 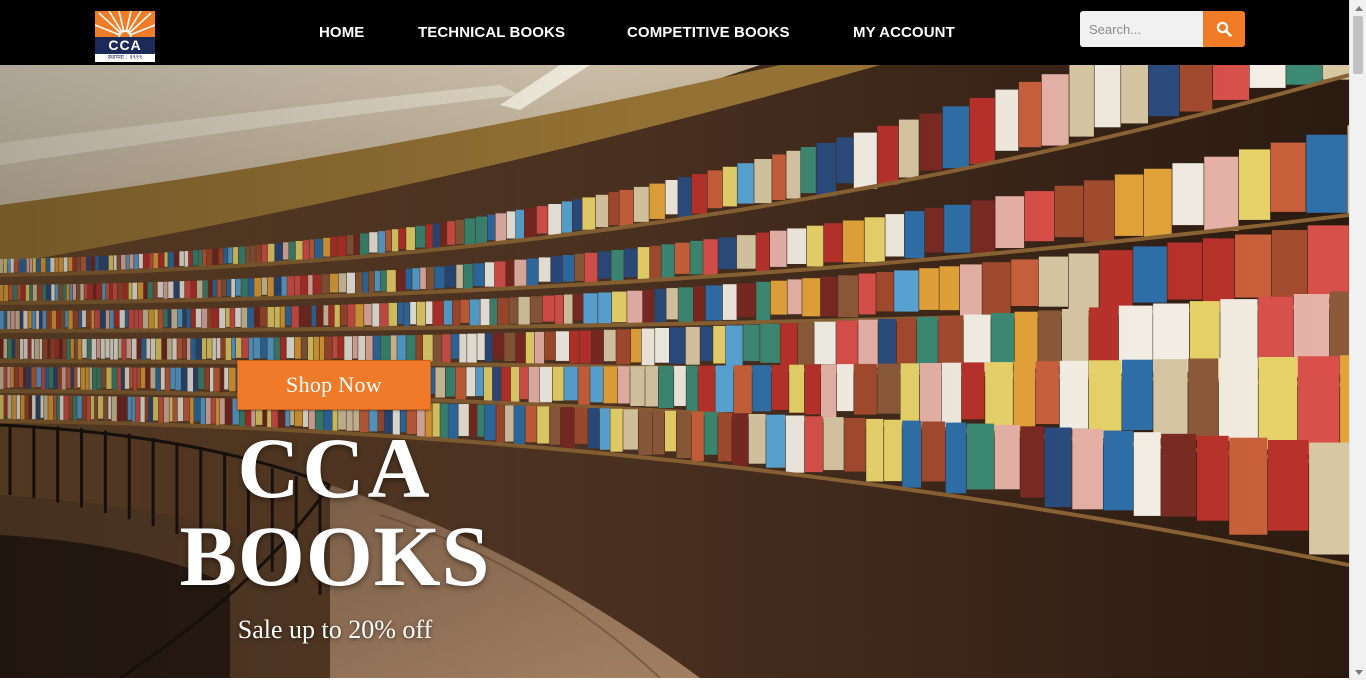 What do you see at coordinates (1357, 340) in the screenshot?
I see `vertical-scrollbar` at bounding box center [1357, 340].